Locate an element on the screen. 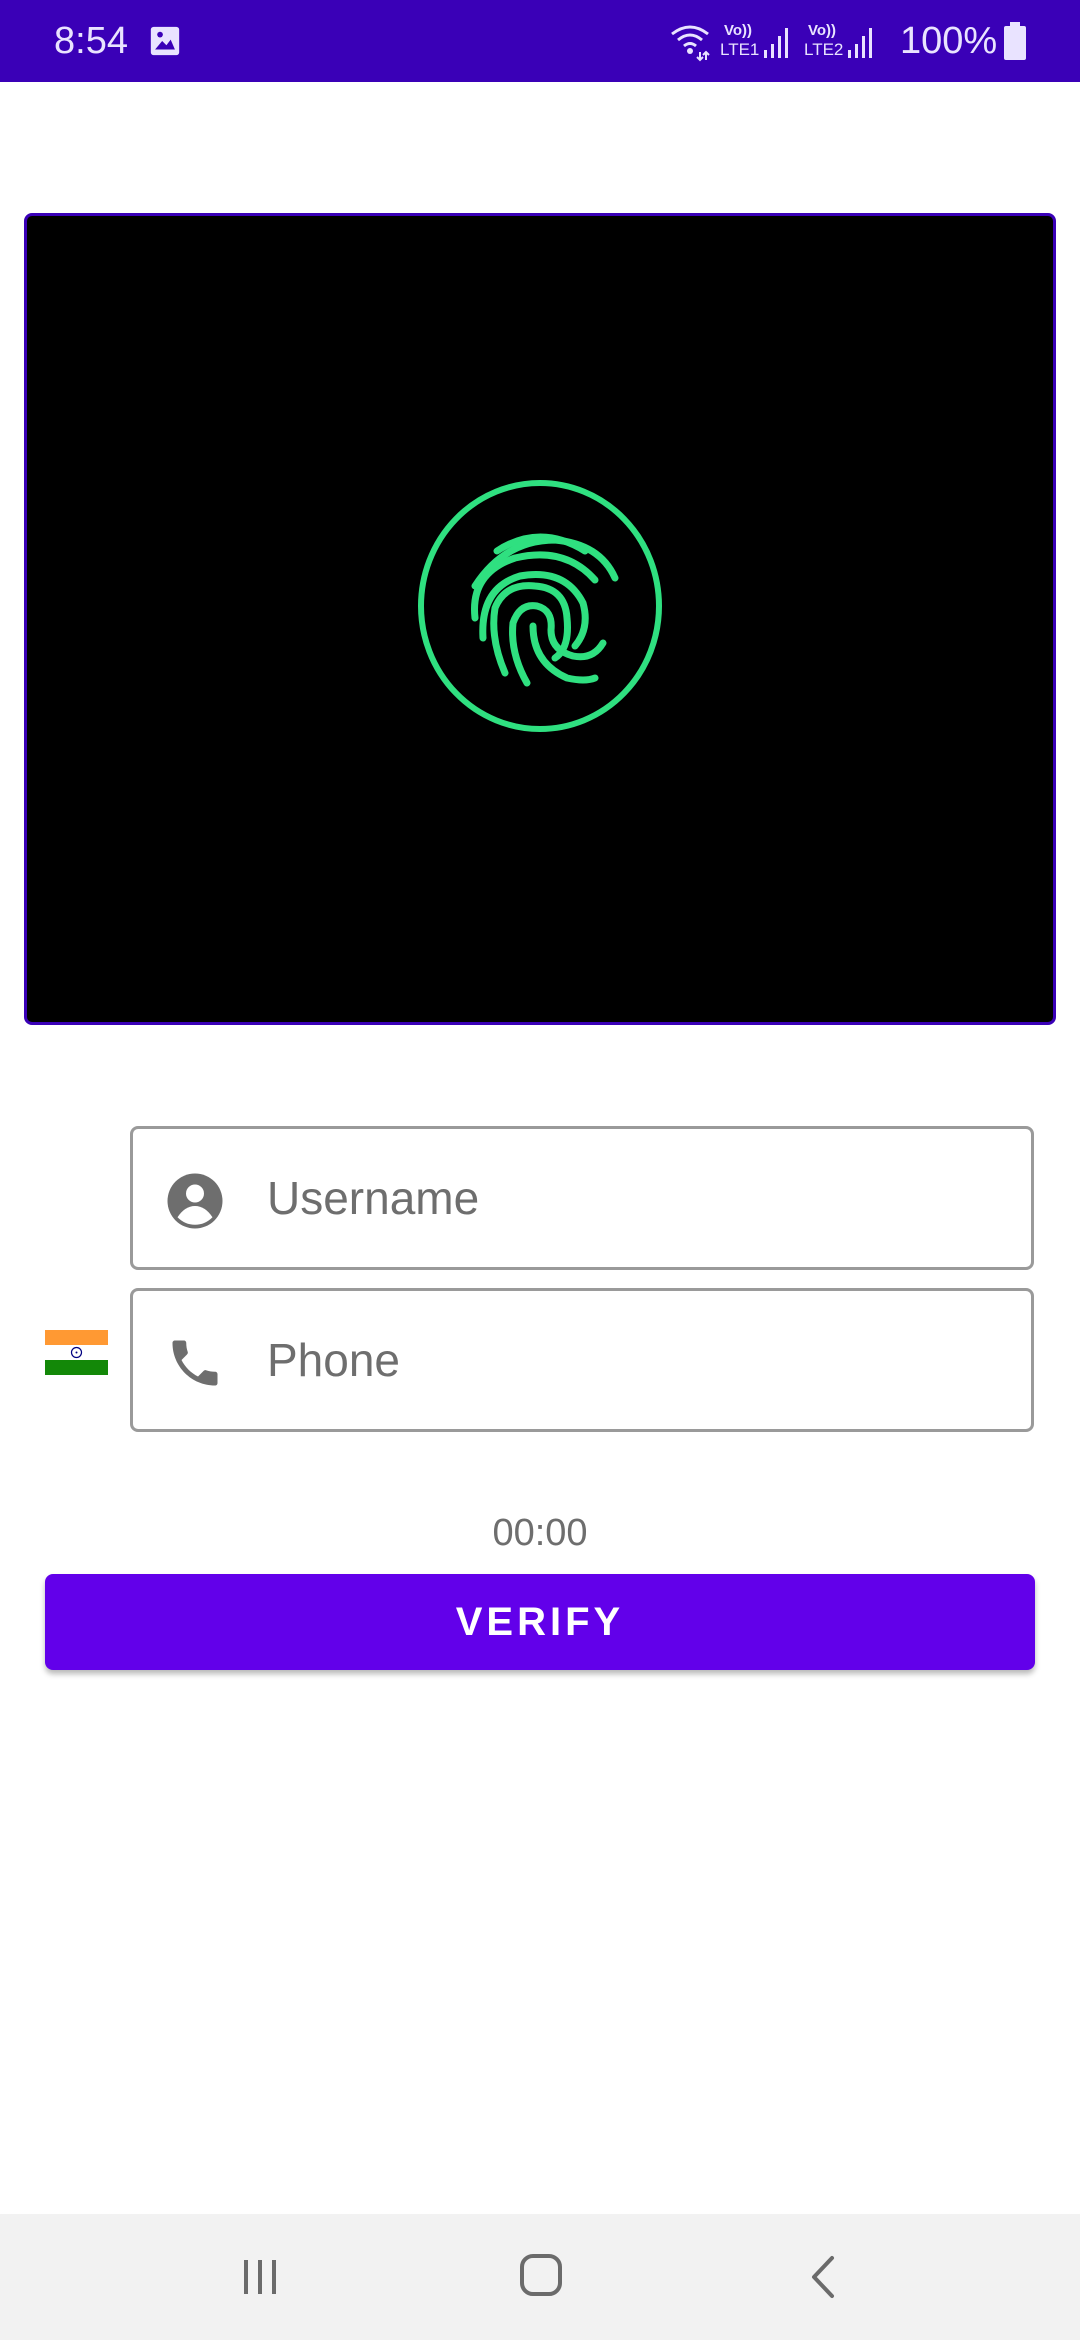  sim1-lte-label: LTE1 is located at coordinates (740, 49).